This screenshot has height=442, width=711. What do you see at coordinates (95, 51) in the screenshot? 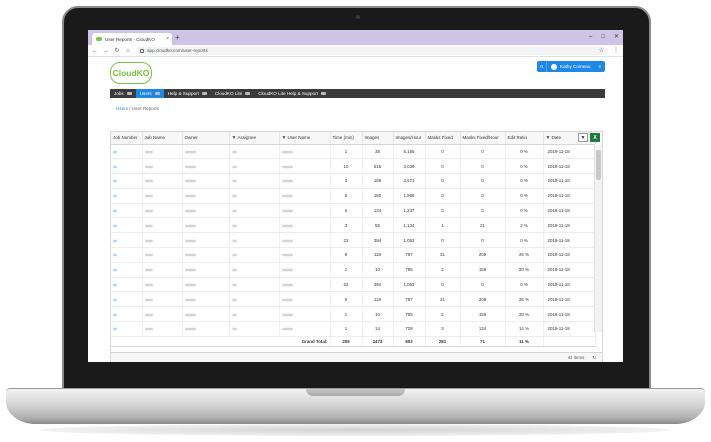
I see `back-icon: ←` at bounding box center [95, 51].